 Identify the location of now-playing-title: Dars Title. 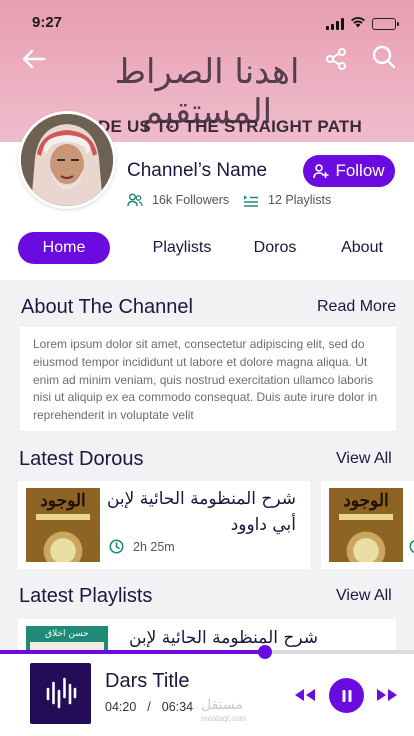
(147, 681).